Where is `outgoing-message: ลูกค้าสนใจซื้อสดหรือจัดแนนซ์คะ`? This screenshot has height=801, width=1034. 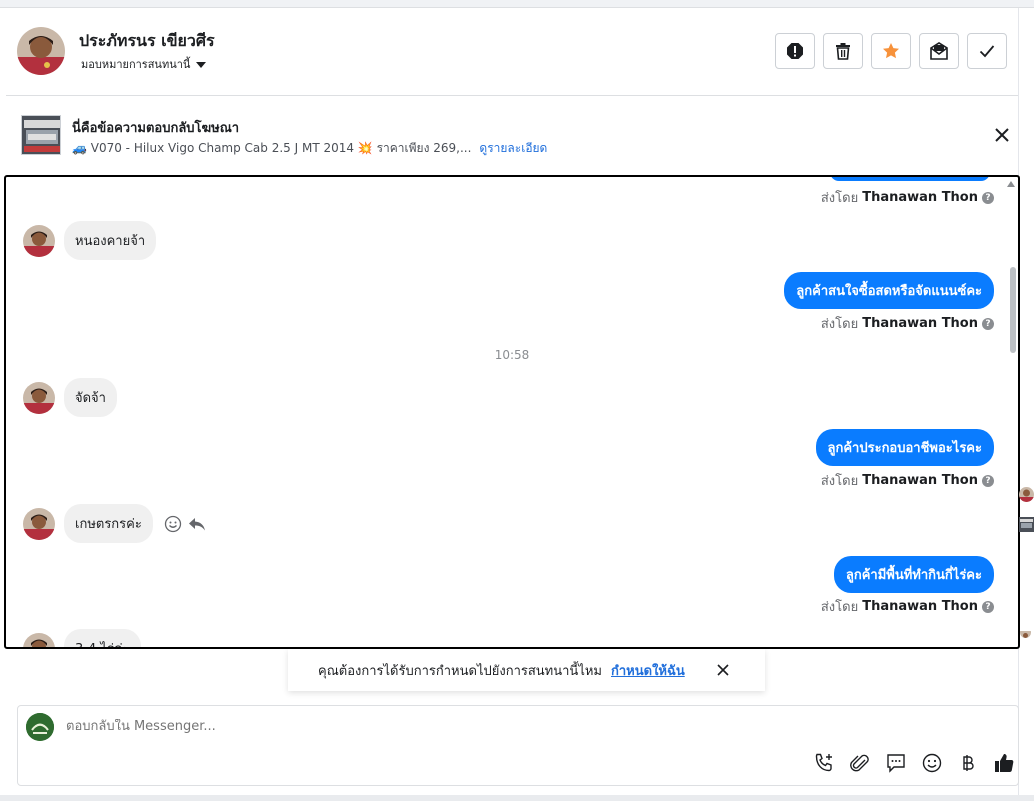
outgoing-message: ลูกค้าสนใจซื้อสดหรือจัดแนนซ์คะ is located at coordinates (889, 290).